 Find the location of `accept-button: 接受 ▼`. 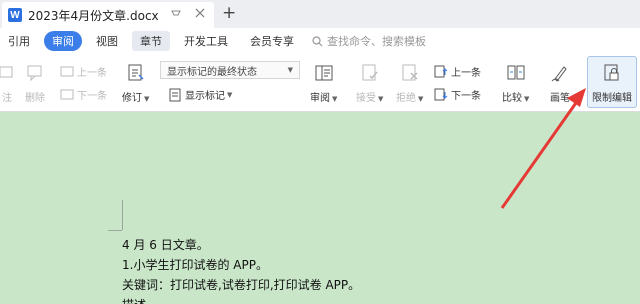

accept-button: 接受 ▼ is located at coordinates (369, 83).